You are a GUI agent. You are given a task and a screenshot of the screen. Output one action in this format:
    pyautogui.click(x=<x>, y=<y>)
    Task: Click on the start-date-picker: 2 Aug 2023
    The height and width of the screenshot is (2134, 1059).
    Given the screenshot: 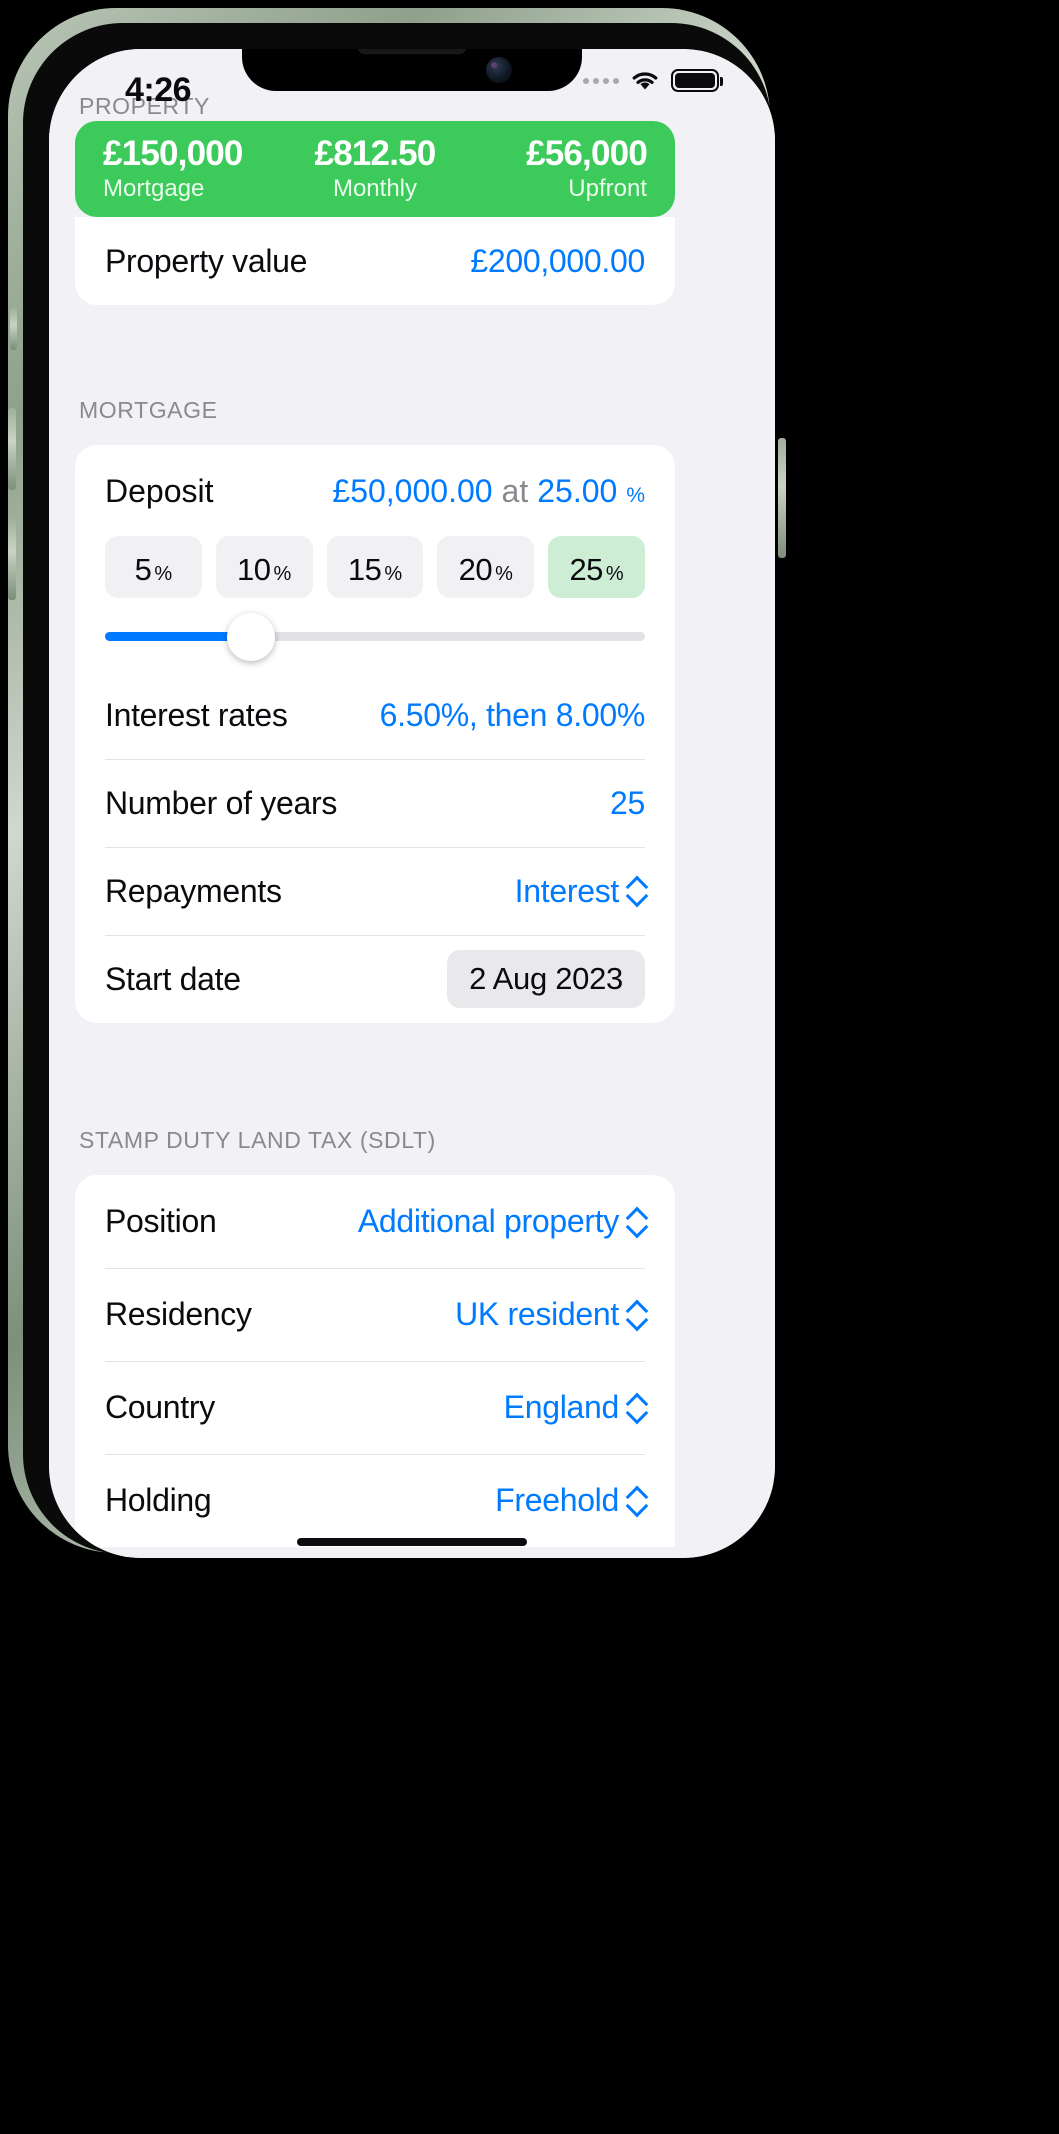 What is the action you would take?
    pyautogui.click(x=546, y=979)
    